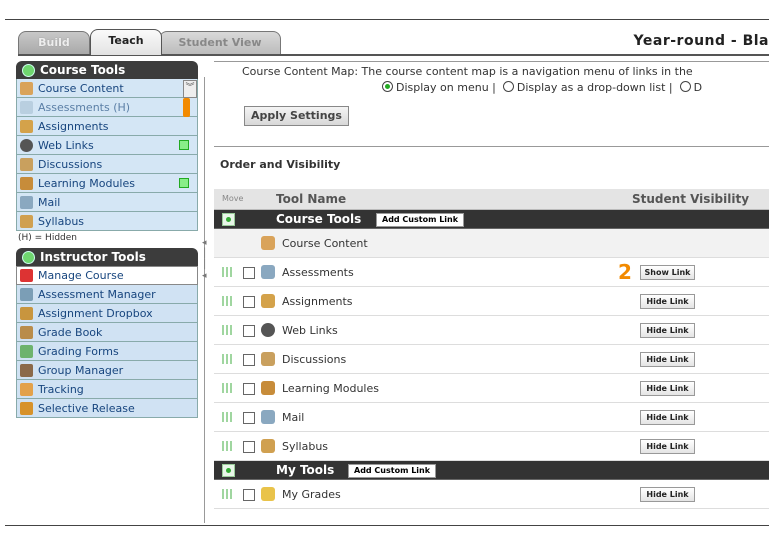 The width and height of the screenshot is (776, 537). What do you see at coordinates (330, 388) in the screenshot?
I see `tool-name: Learning Modules` at bounding box center [330, 388].